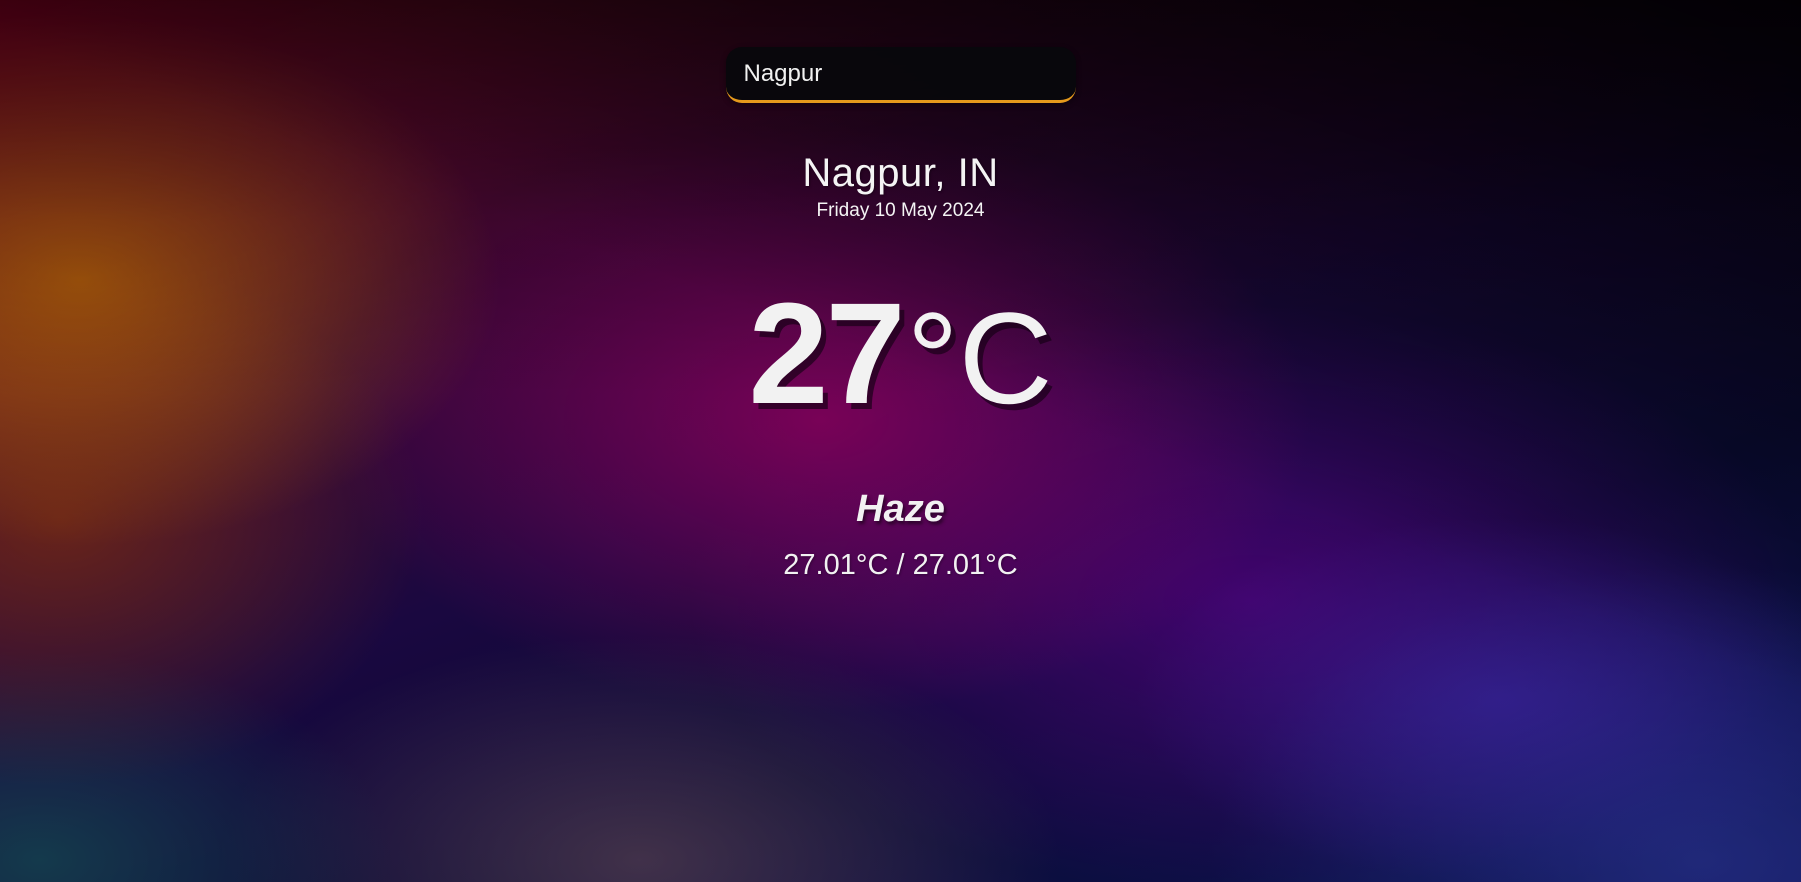 The image size is (1801, 882). What do you see at coordinates (900, 173) in the screenshot?
I see `city-name: Nagpur, IN` at bounding box center [900, 173].